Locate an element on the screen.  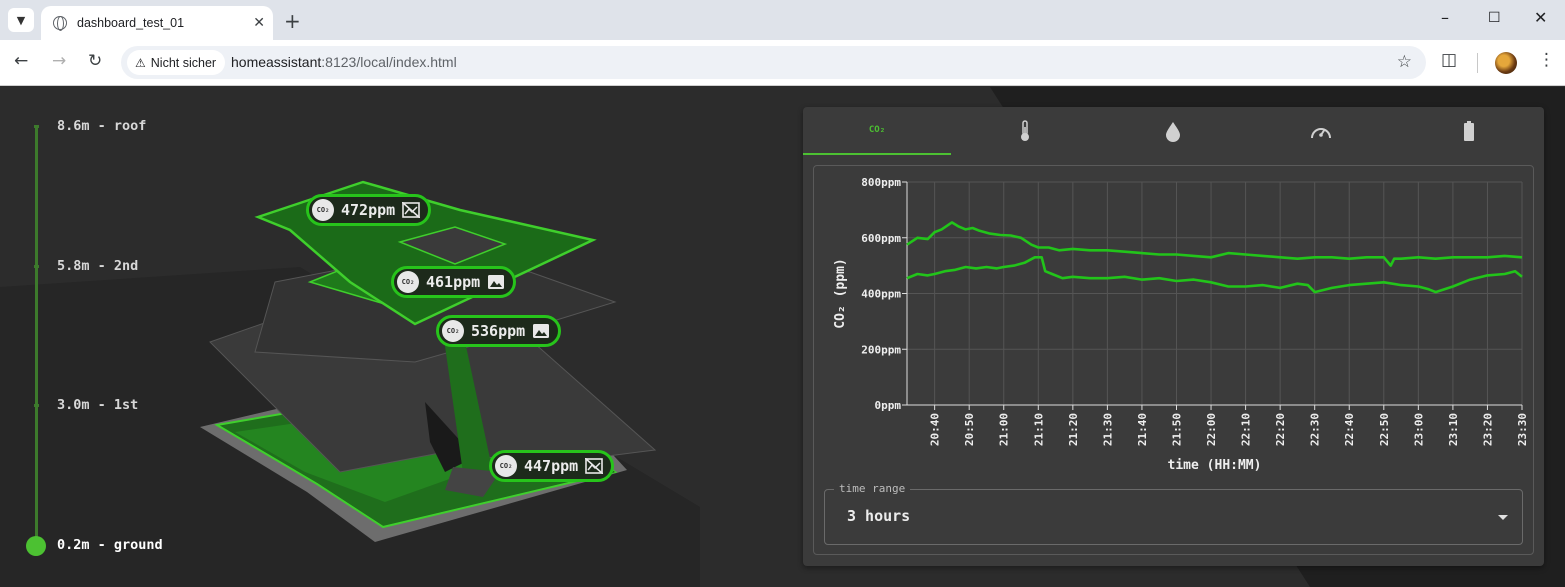
back-button: ← is located at coordinates (21, 61).